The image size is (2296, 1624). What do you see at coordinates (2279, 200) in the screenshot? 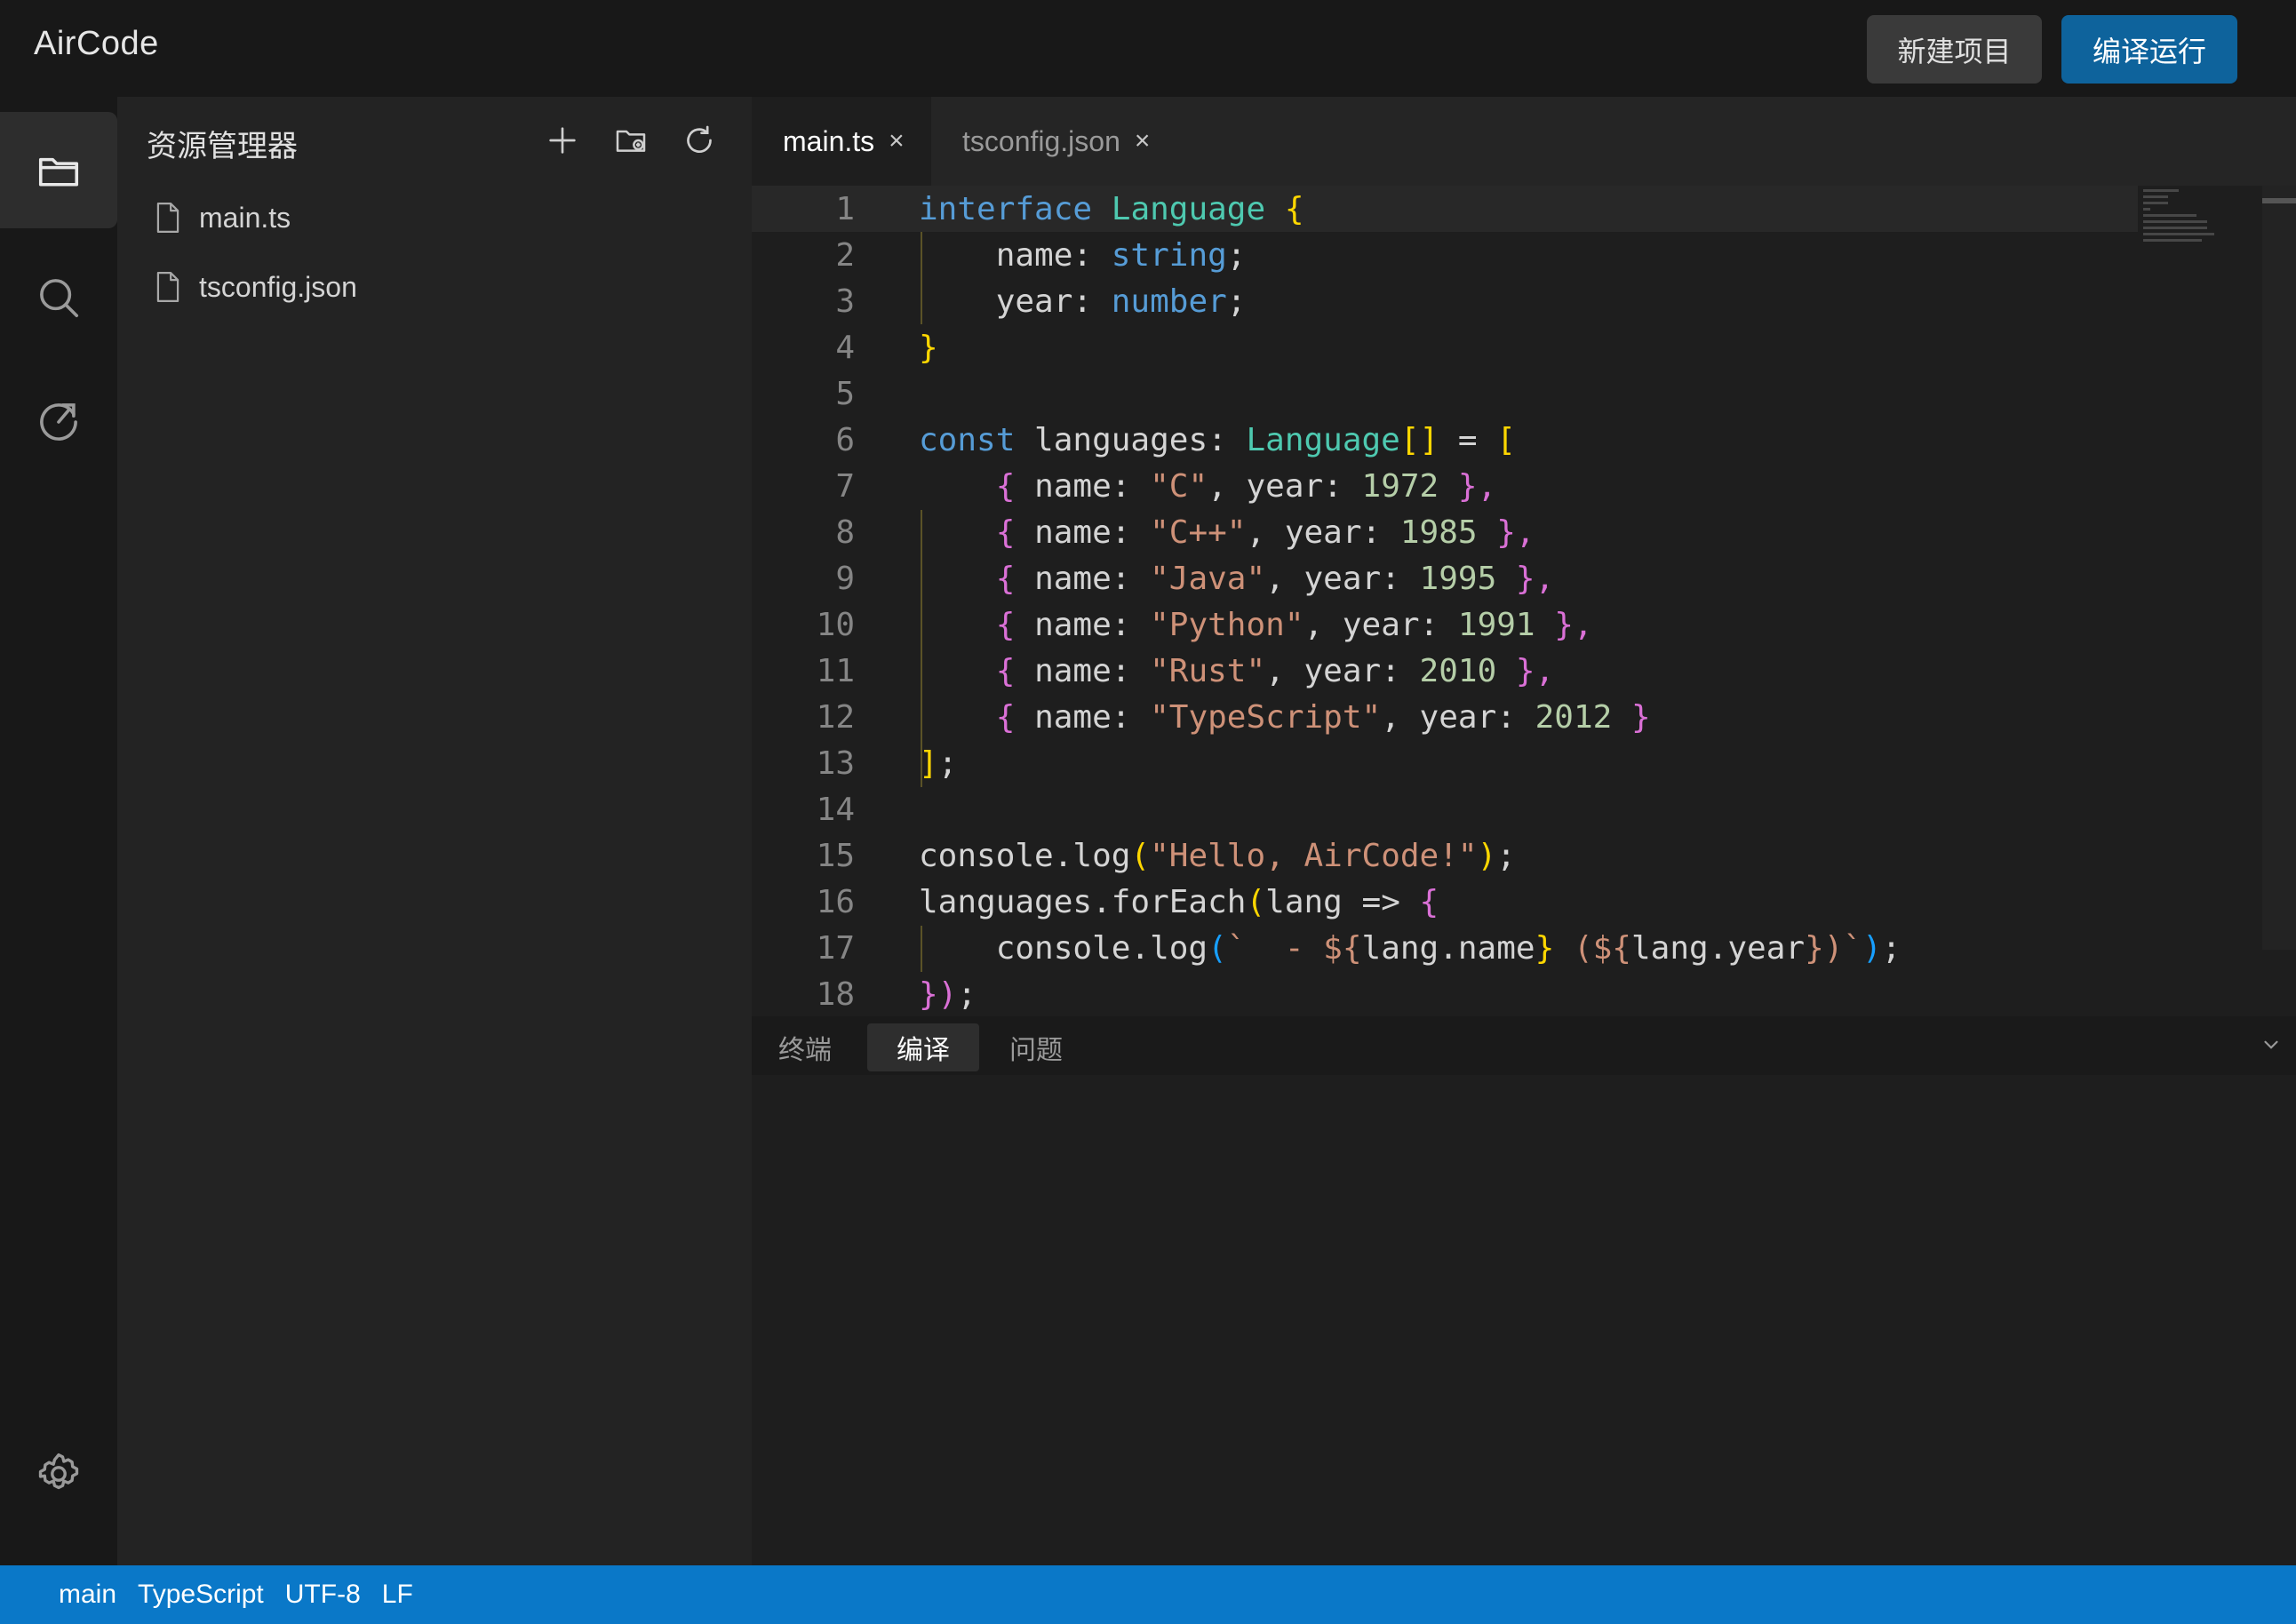
I see `scrollbar-thumb` at bounding box center [2279, 200].